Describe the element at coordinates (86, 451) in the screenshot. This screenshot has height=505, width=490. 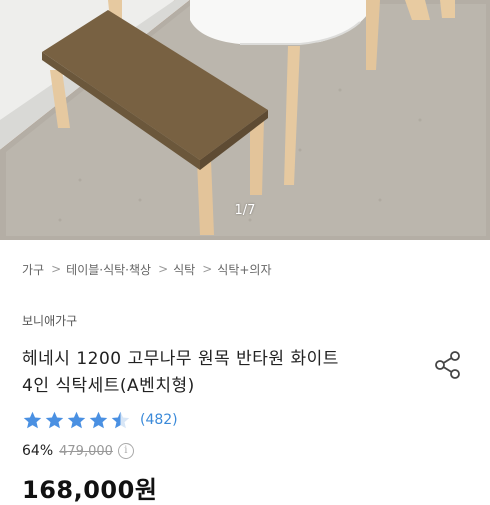
I see `original-price: 479,000` at that location.